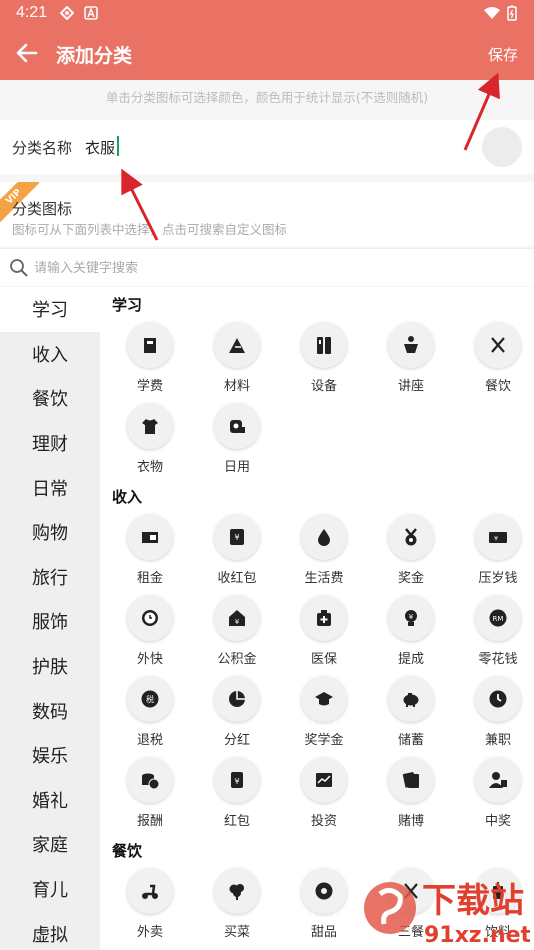 The height and width of the screenshot is (950, 534). I want to click on clock-icon, so click(498, 699).